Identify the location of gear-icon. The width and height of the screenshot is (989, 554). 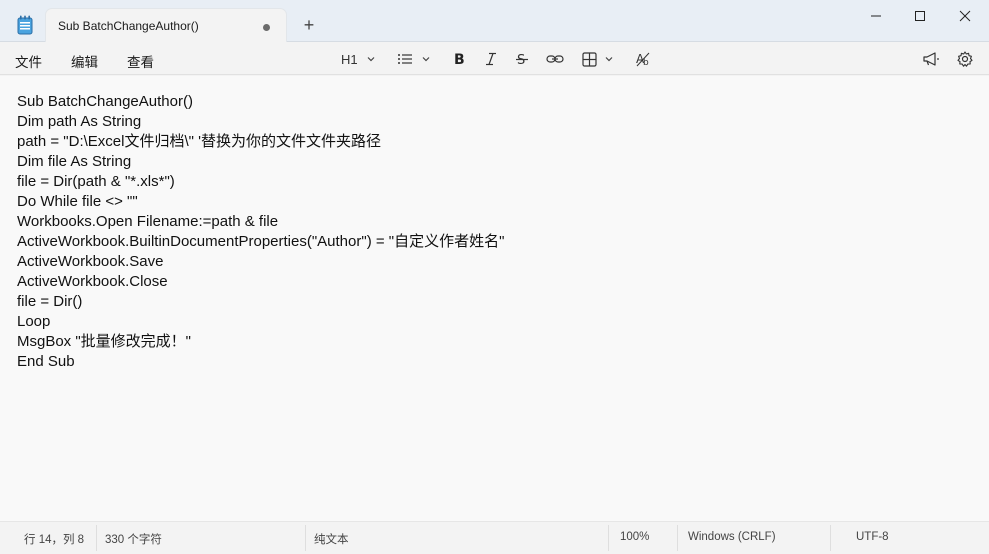
(965, 59).